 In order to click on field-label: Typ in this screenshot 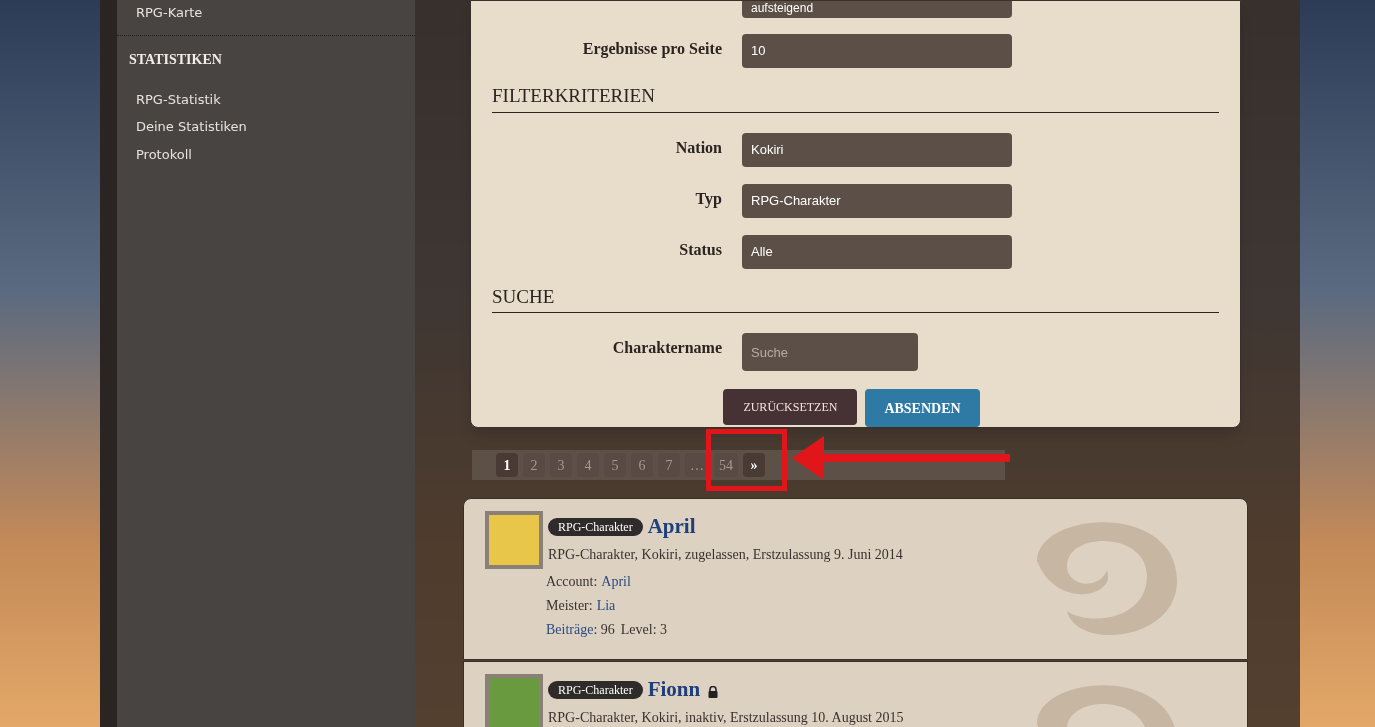, I will do `click(708, 199)`.